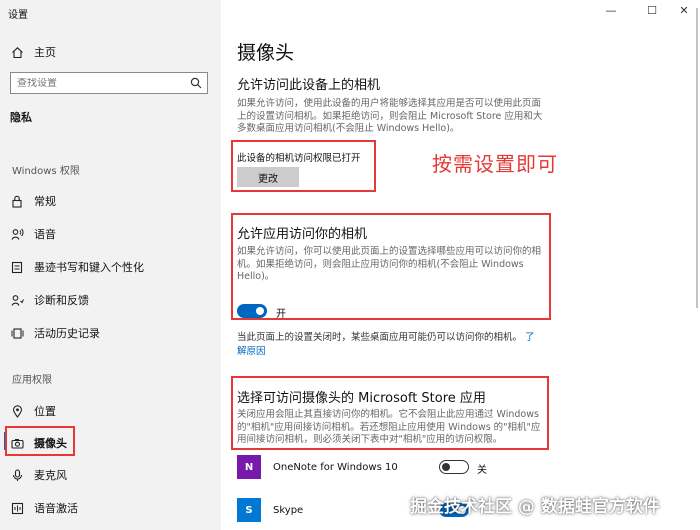  I want to click on learn-why-link: 了, so click(530, 337).